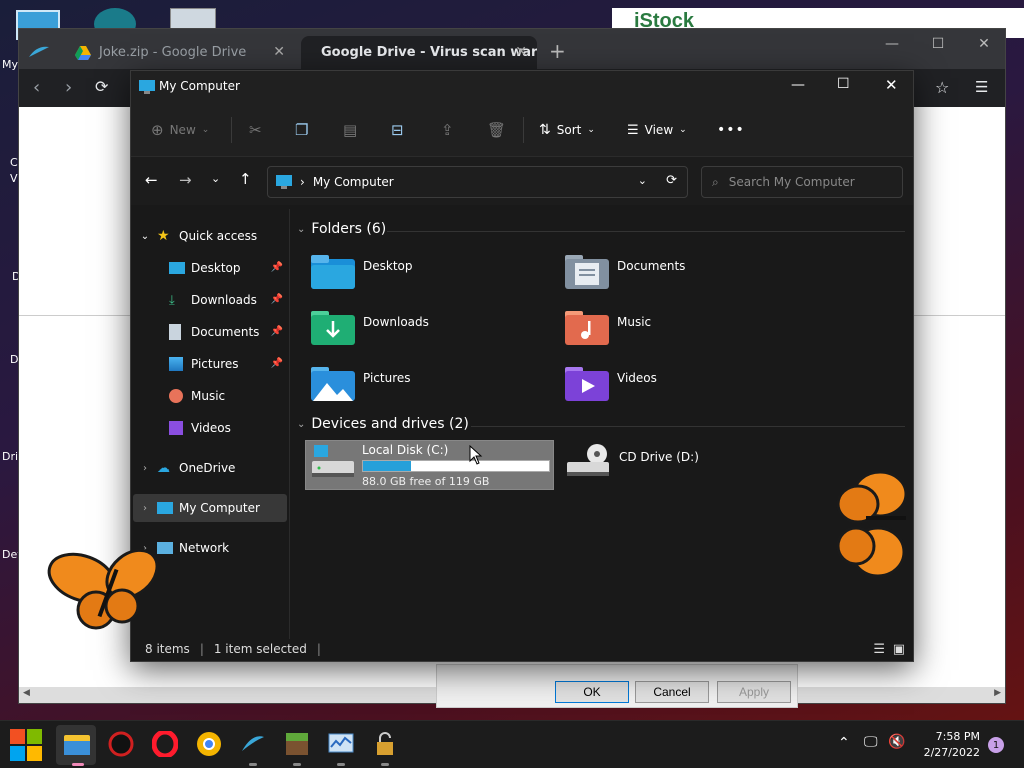 This screenshot has height=768, width=1024. What do you see at coordinates (522, 649) in the screenshot?
I see `status-bar: 8 items | 1 item selected | ☰ ▣` at bounding box center [522, 649].